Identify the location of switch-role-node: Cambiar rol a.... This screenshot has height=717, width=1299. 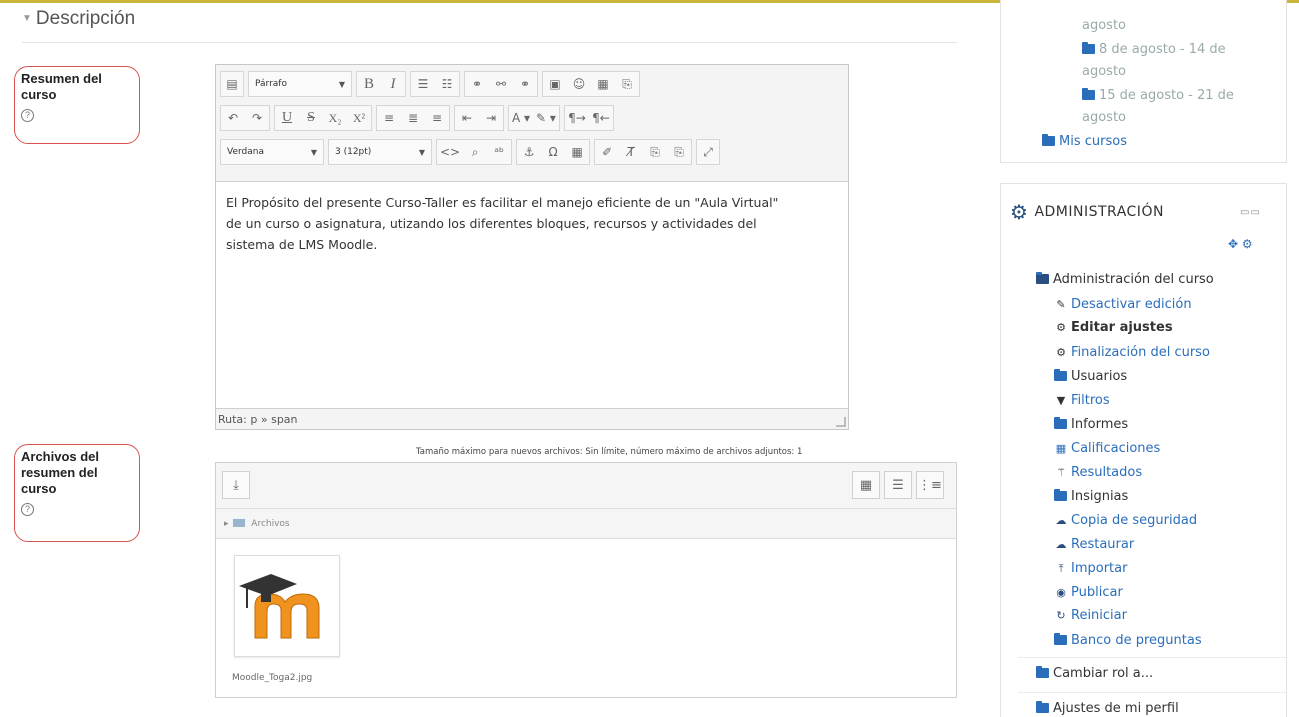
(1094, 673).